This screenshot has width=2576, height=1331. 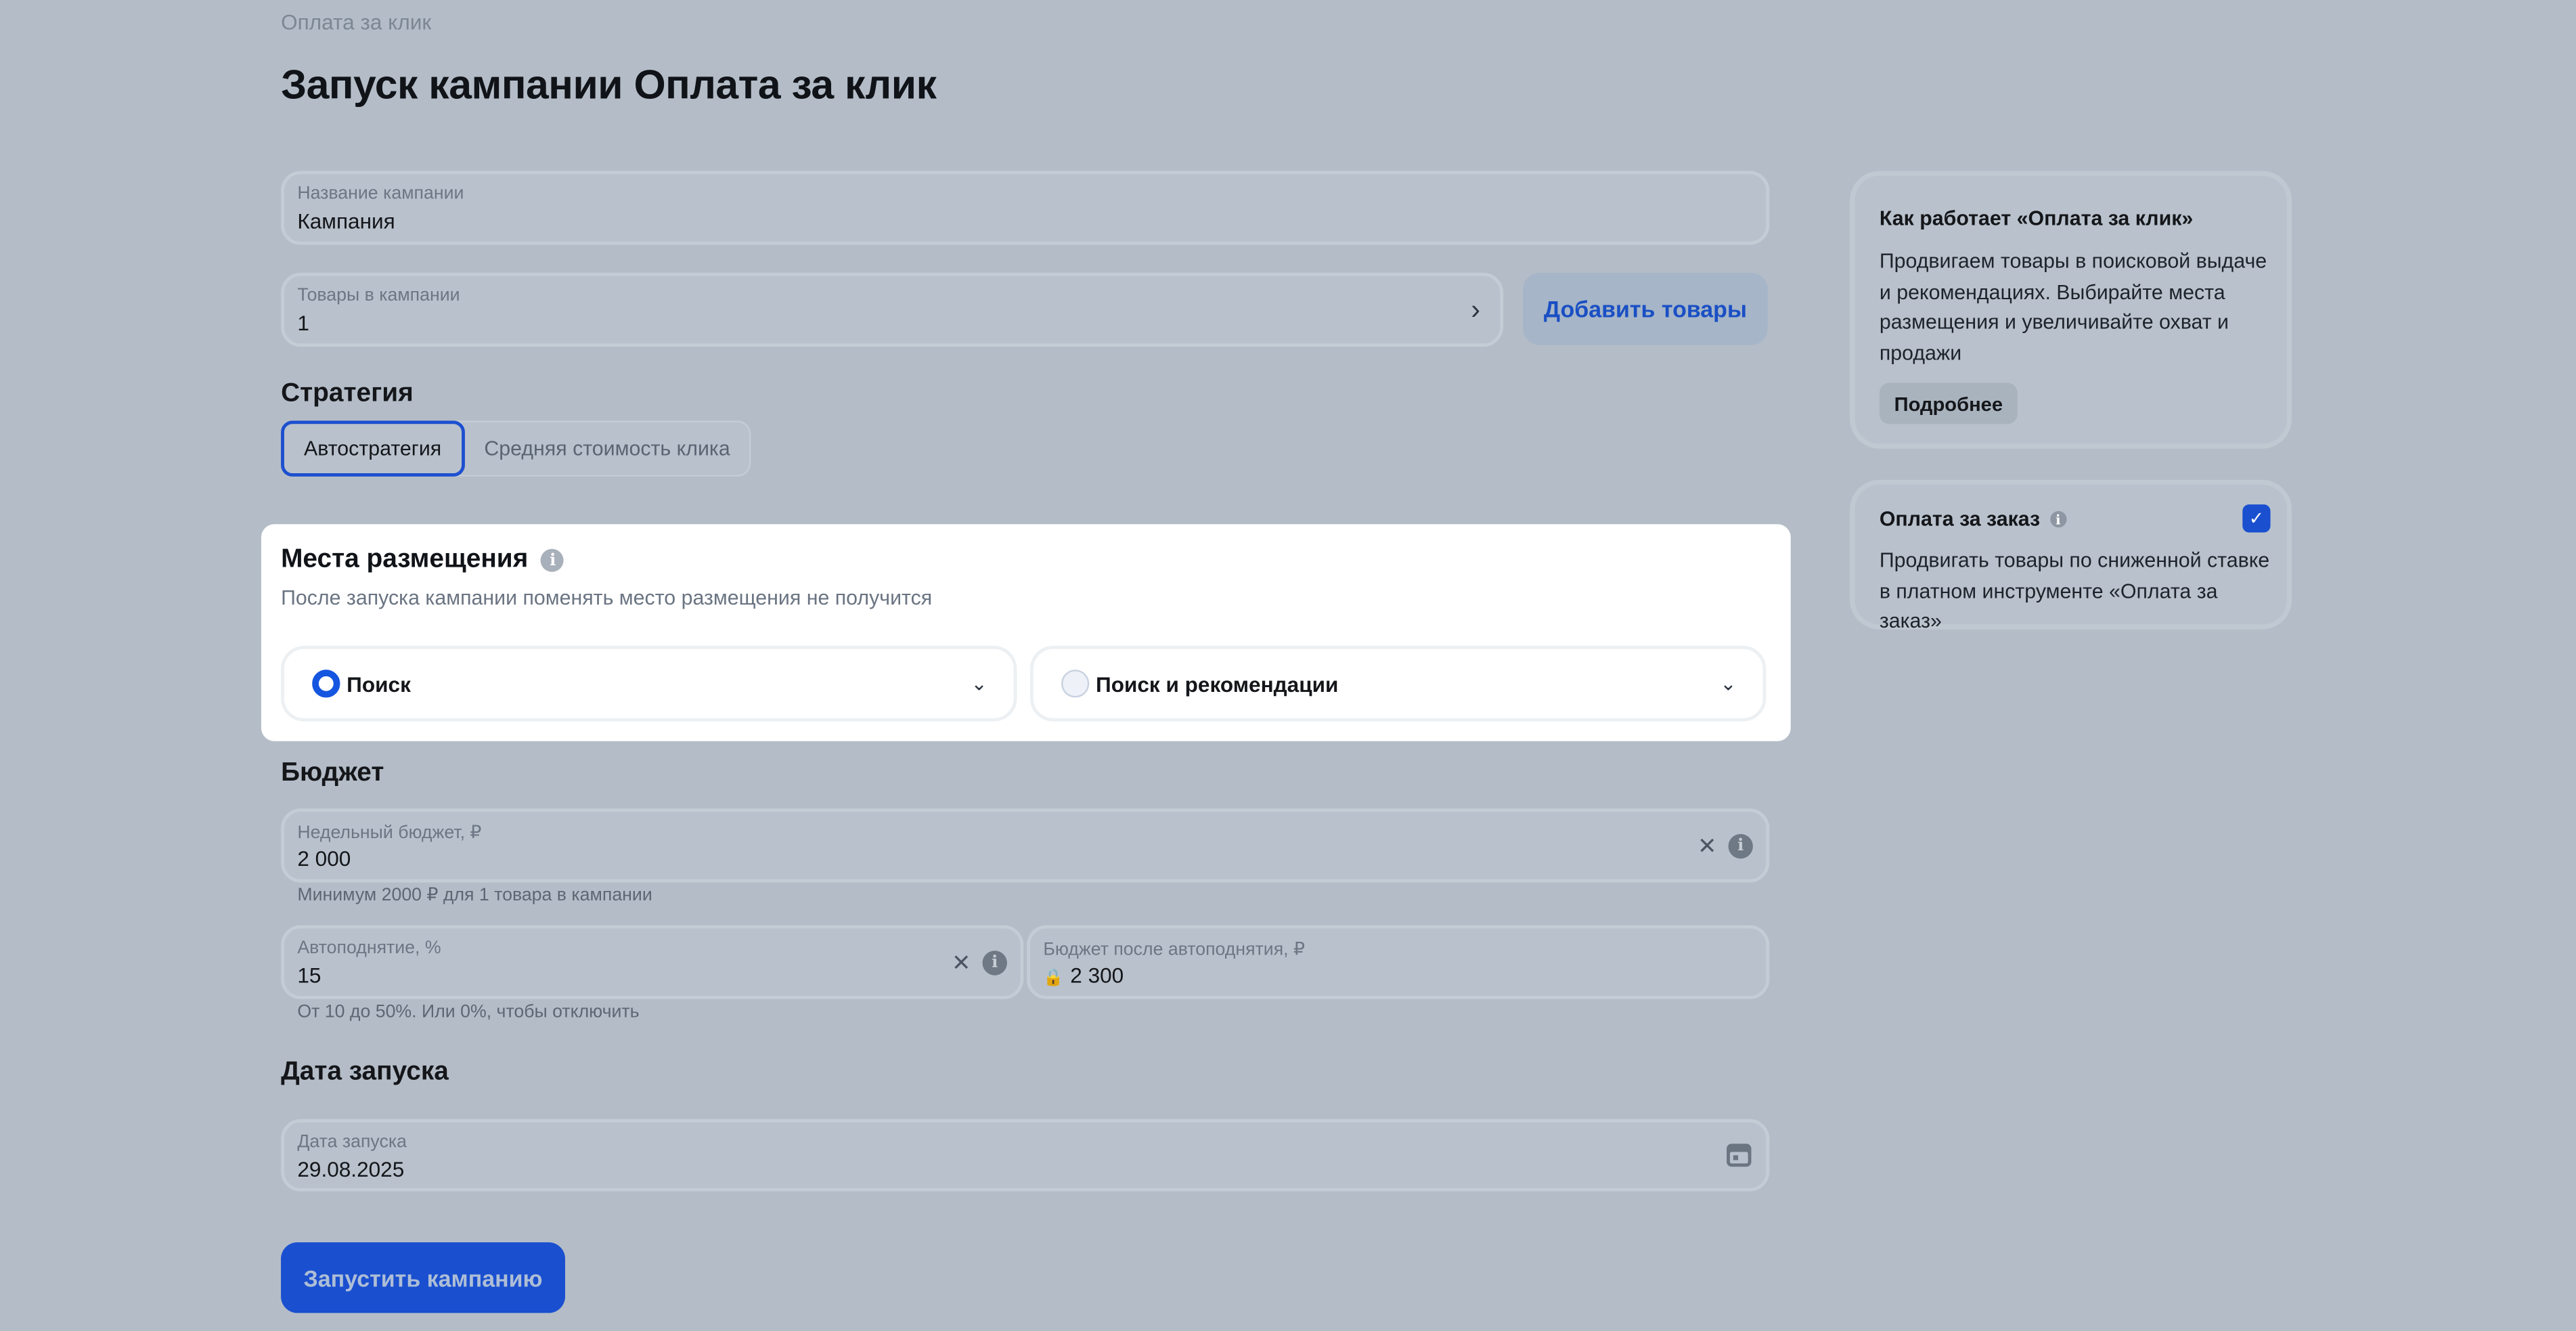 I want to click on budget-after-value: 2 300, so click(x=1097, y=975).